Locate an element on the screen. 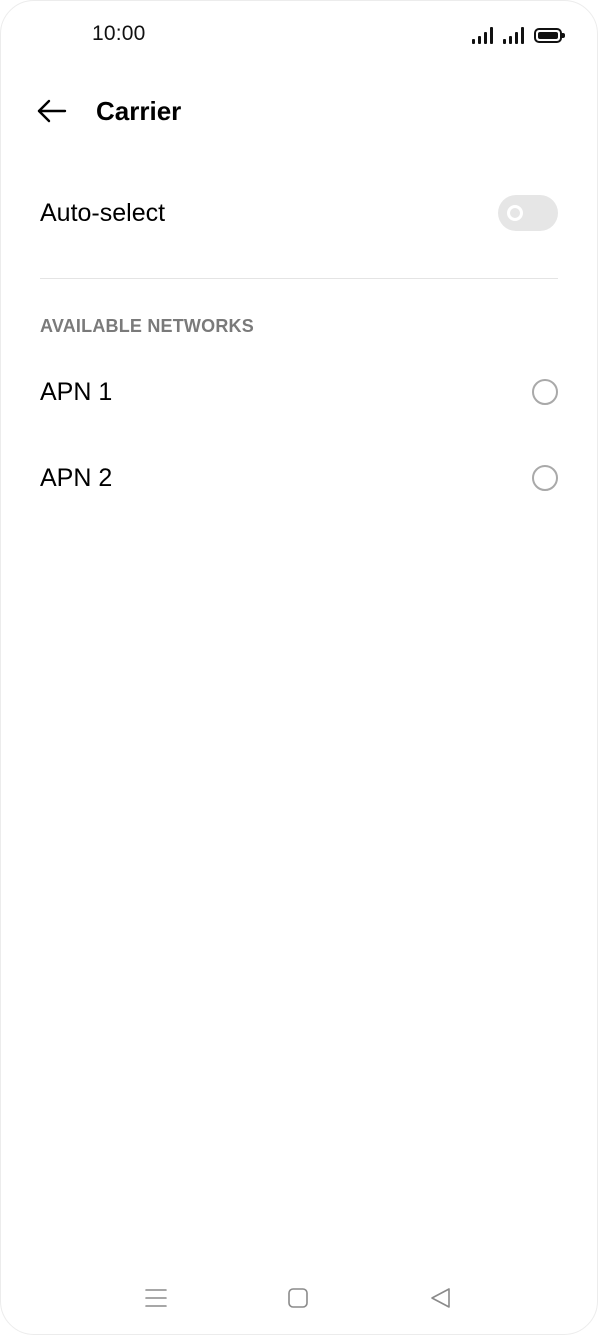 This screenshot has height=1335, width=598. back-button is located at coordinates (52, 111).